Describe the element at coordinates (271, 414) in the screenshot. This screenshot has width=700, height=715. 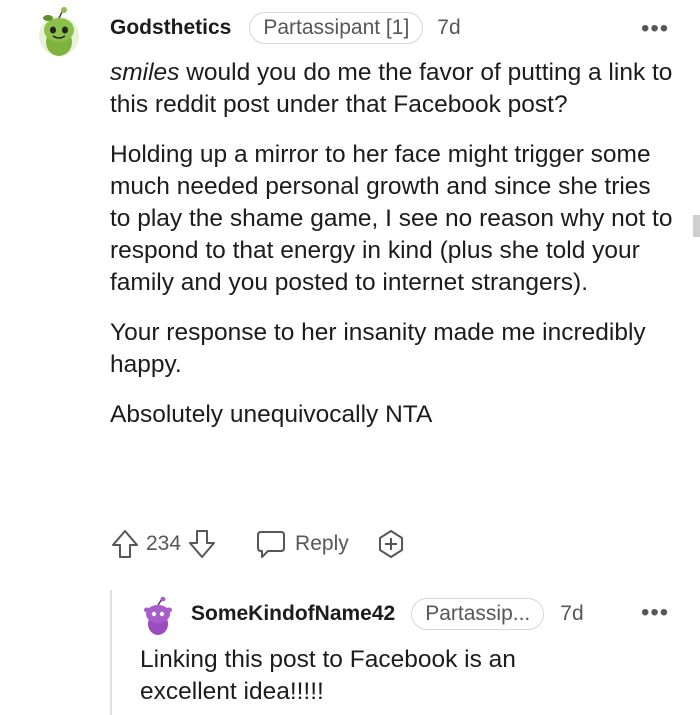
I see `comment-paragraph: Absolutely unequivocally NTA` at that location.